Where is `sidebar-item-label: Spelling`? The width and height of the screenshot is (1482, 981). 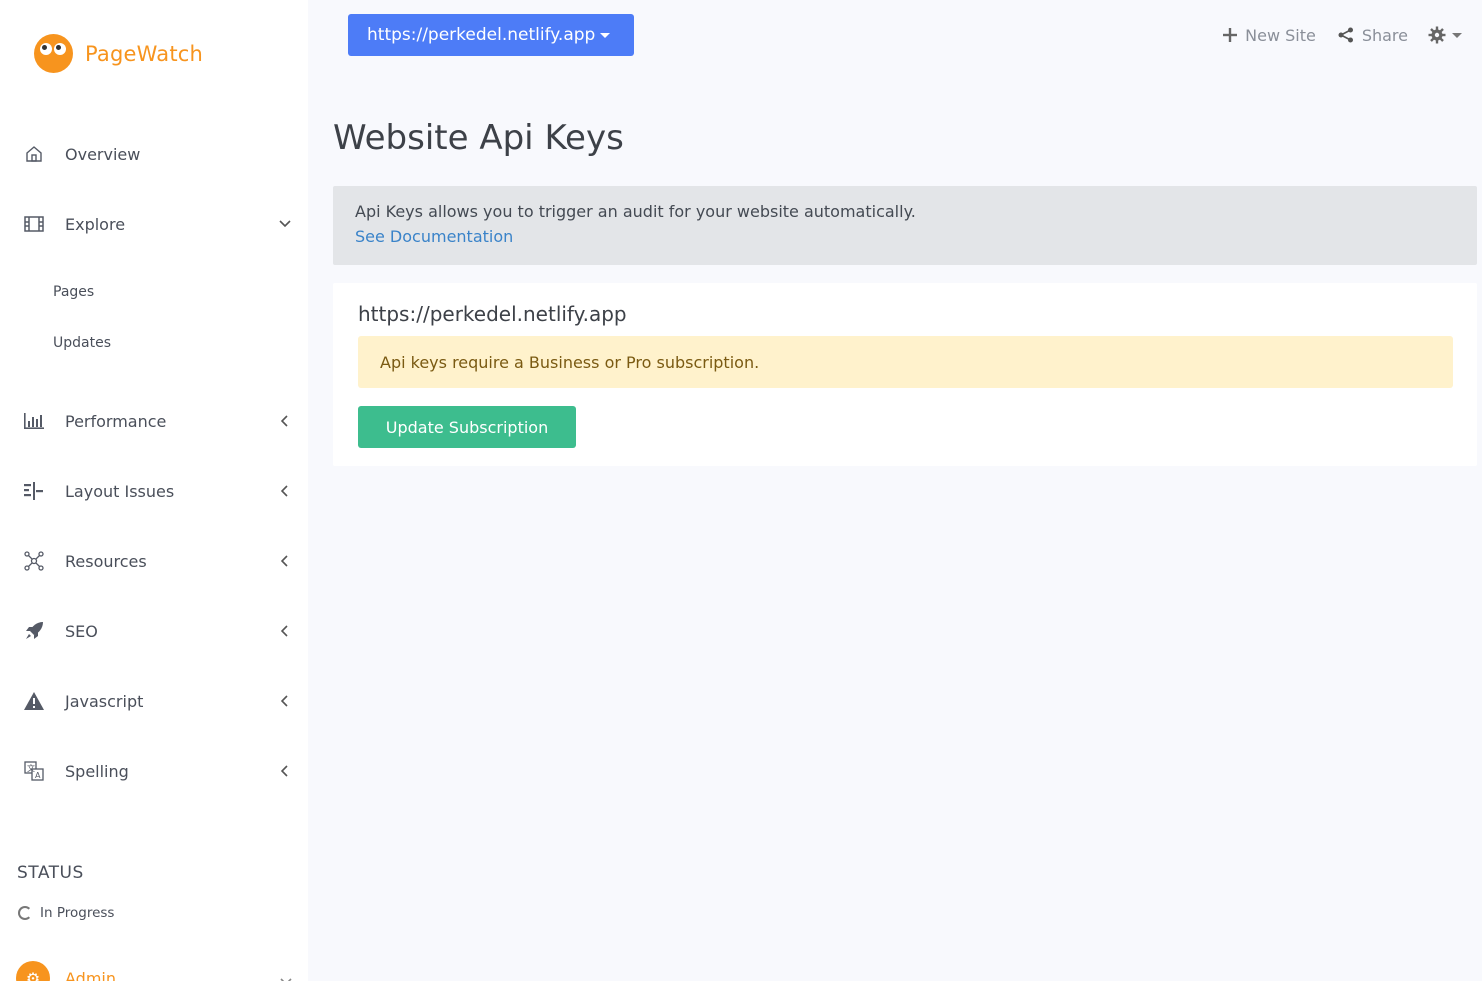
sidebar-item-label: Spelling is located at coordinates (97, 771).